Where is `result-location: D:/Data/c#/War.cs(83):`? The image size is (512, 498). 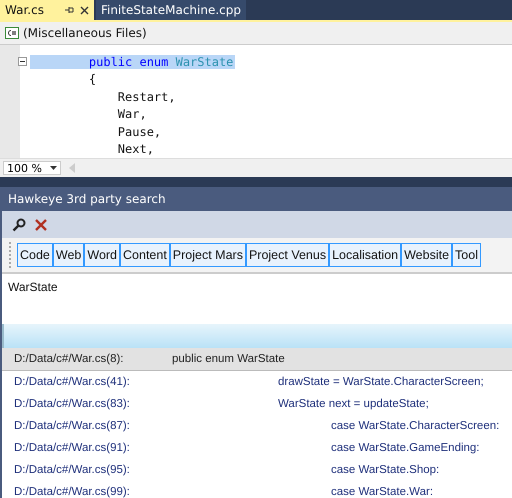
result-location: D:/Data/c#/War.cs(83): is located at coordinates (72, 404).